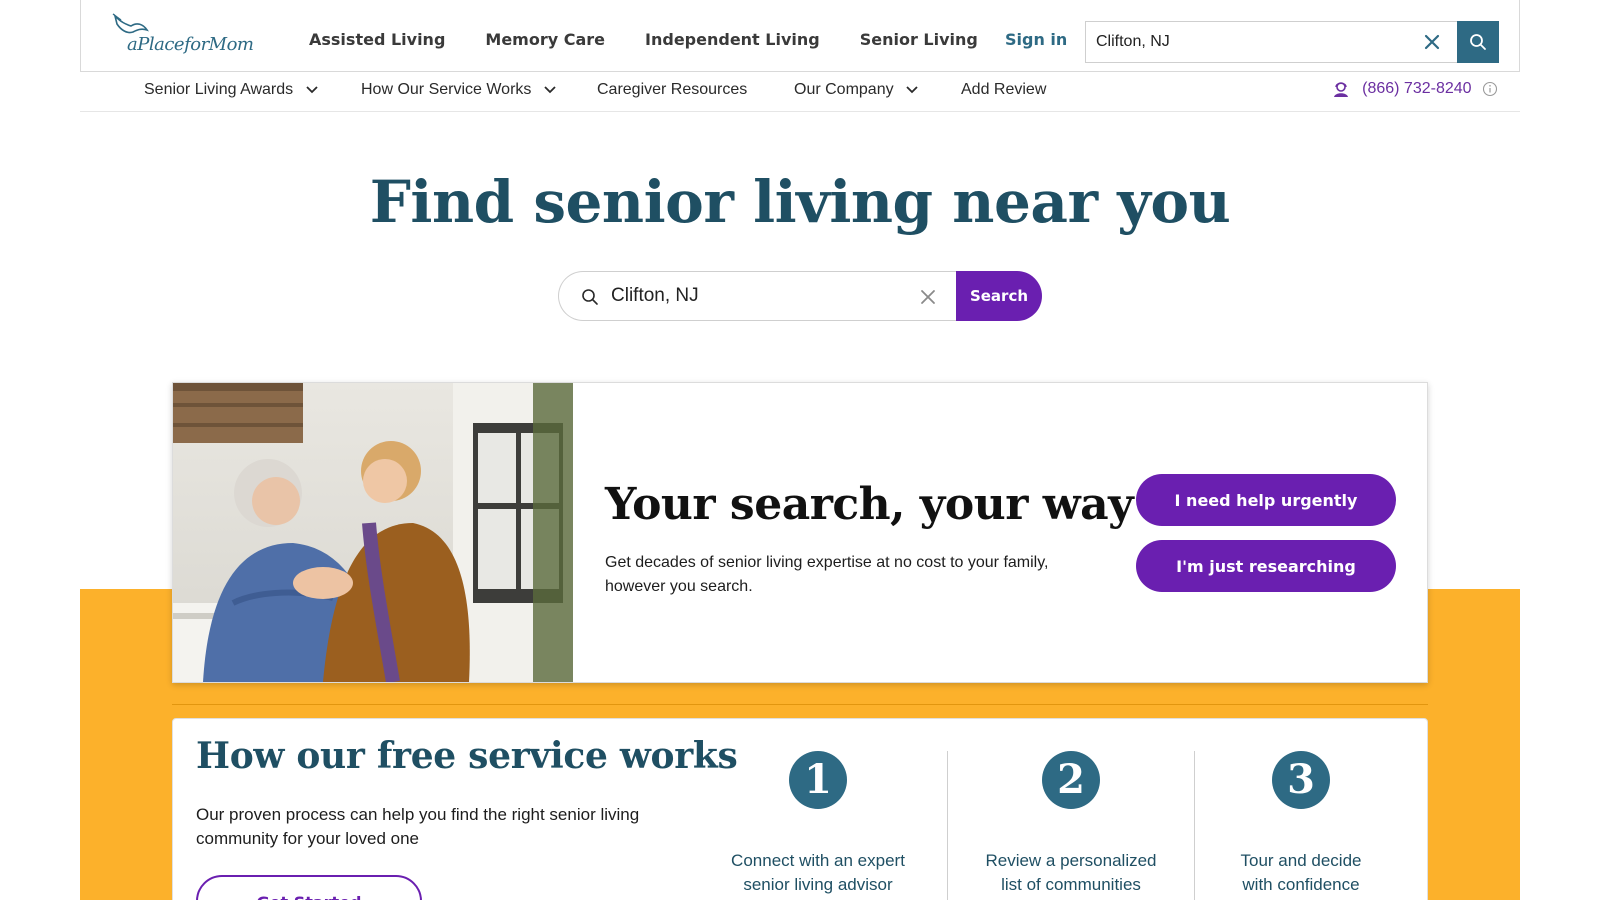 The height and width of the screenshot is (900, 1600). What do you see at coordinates (446, 89) in the screenshot?
I see `subnav-label: How Our Service Works` at bounding box center [446, 89].